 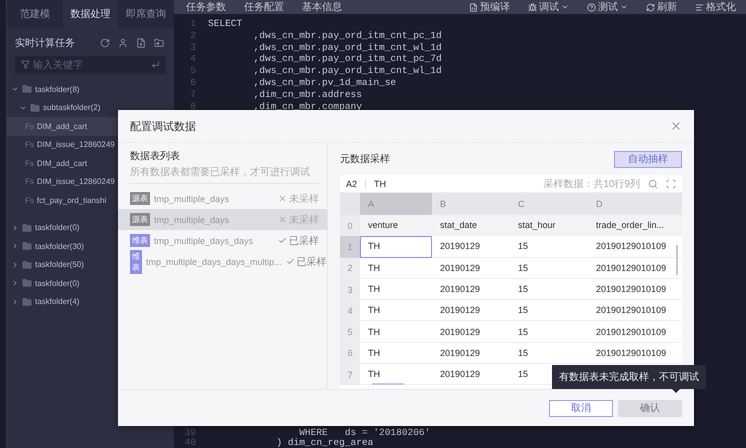 What do you see at coordinates (123, 43) in the screenshot?
I see `user-icon` at bounding box center [123, 43].